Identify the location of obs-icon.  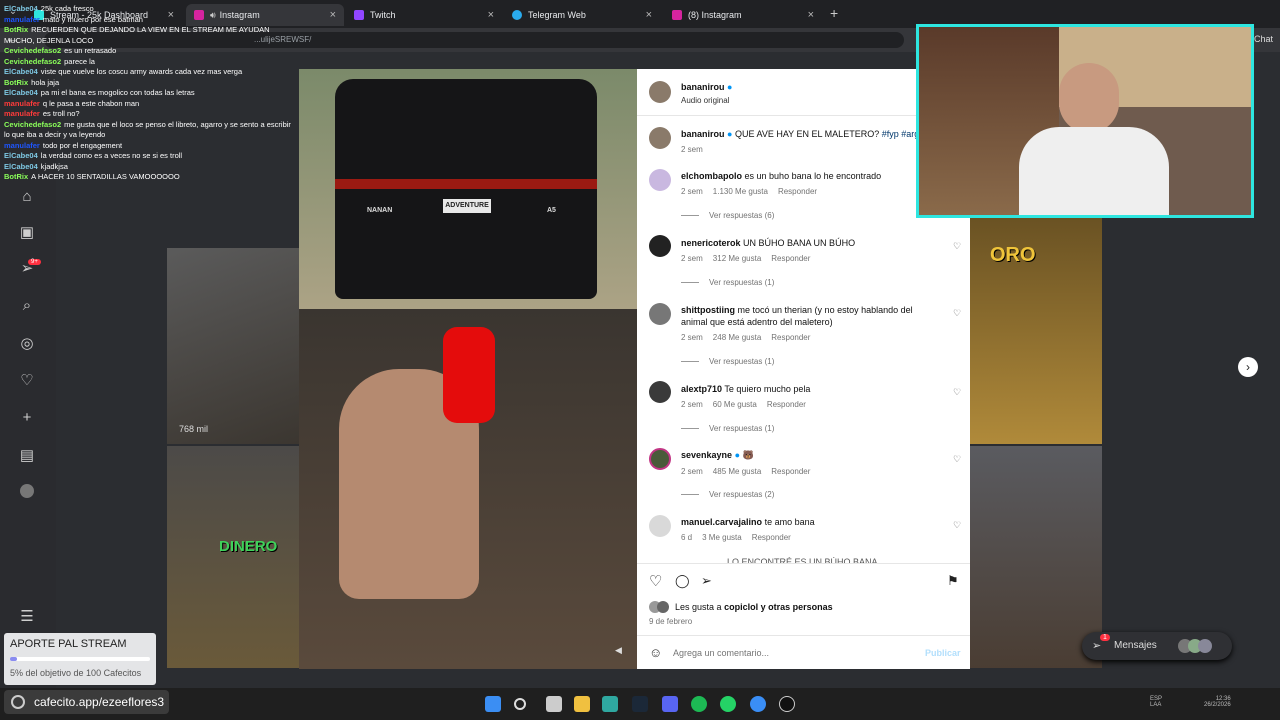
(787, 704).